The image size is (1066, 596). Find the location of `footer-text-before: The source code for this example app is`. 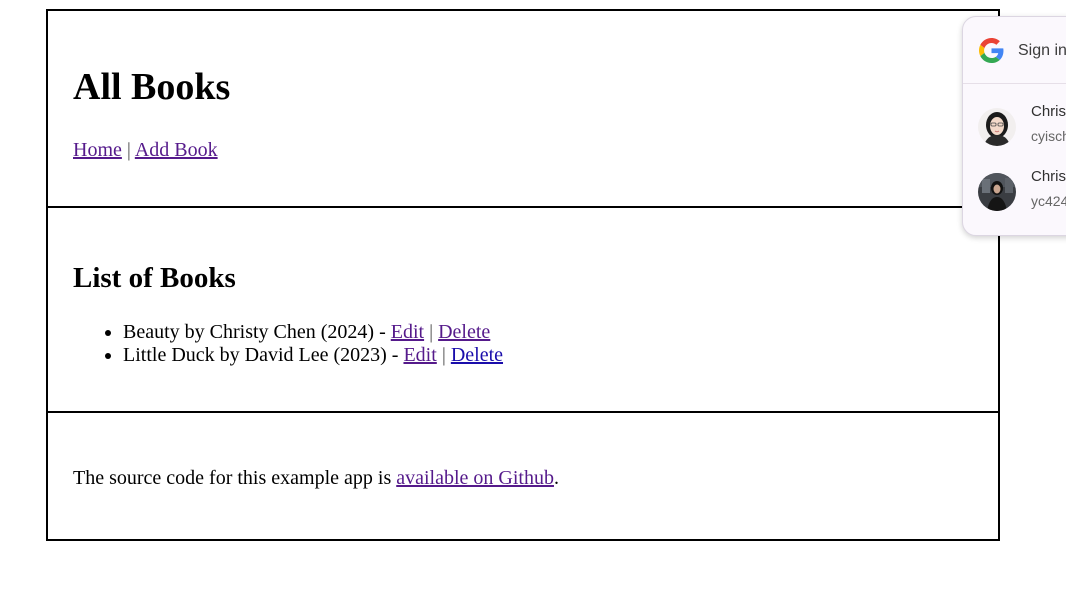

footer-text-before: The source code for this example app is is located at coordinates (235, 478).